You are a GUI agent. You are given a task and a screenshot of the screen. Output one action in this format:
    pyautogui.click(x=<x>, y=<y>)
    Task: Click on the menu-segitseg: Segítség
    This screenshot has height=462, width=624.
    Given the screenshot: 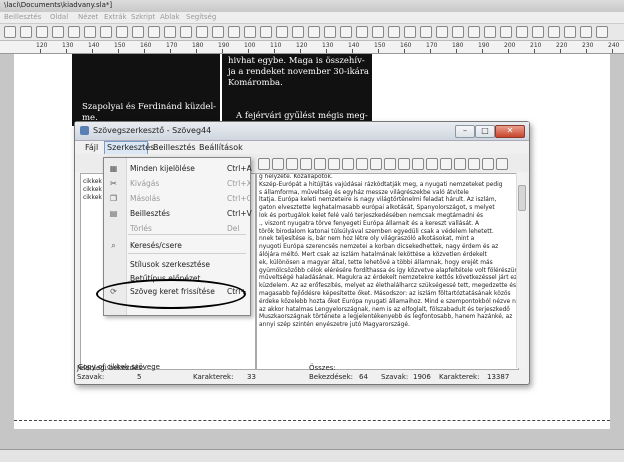 What is the action you would take?
    pyautogui.click(x=201, y=17)
    